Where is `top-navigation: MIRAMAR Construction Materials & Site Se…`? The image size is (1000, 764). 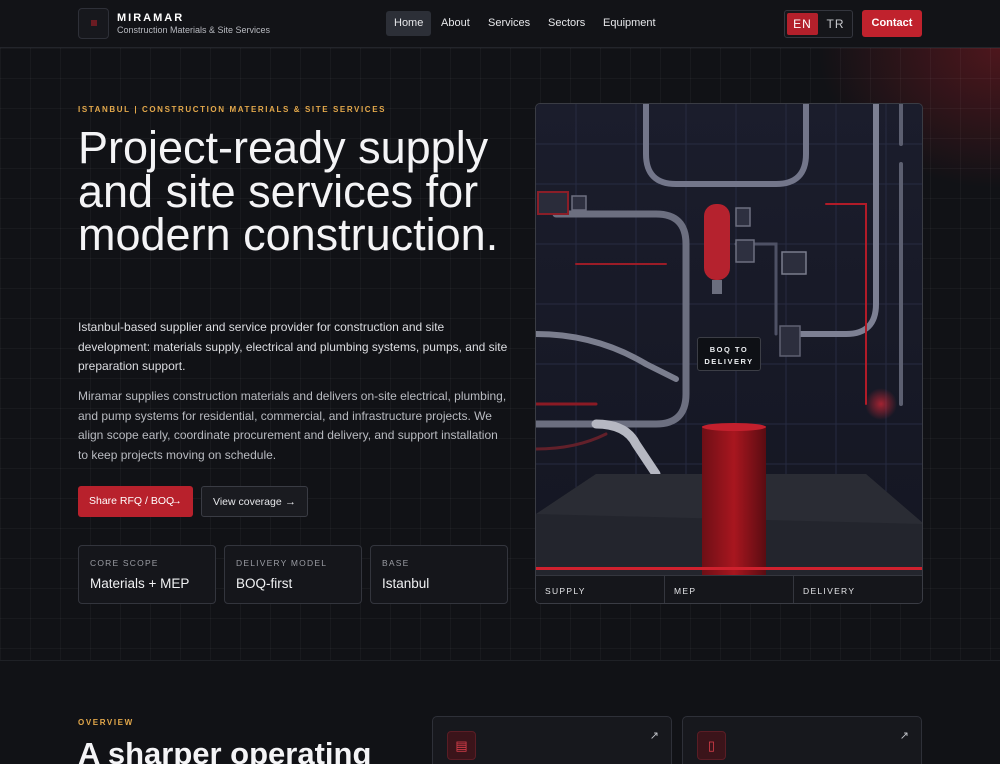 top-navigation: MIRAMAR Construction Materials & Site Se… is located at coordinates (500, 24).